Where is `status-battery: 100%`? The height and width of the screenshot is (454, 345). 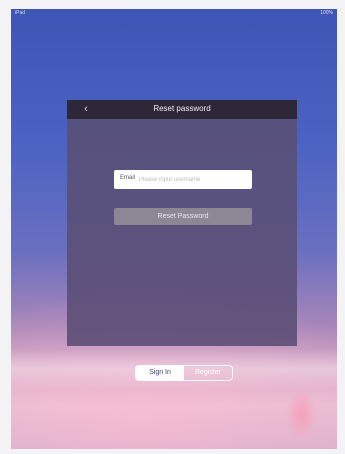
status-battery: 100% is located at coordinates (326, 13).